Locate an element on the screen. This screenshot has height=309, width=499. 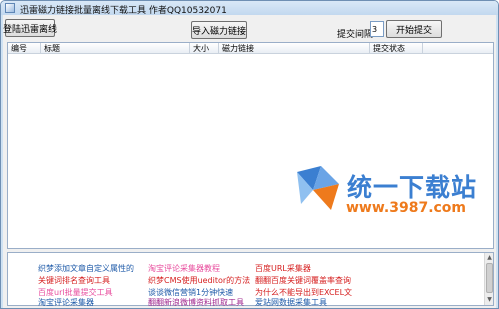
import-magnet-links-button: 导入磁力链接 is located at coordinates (219, 30).